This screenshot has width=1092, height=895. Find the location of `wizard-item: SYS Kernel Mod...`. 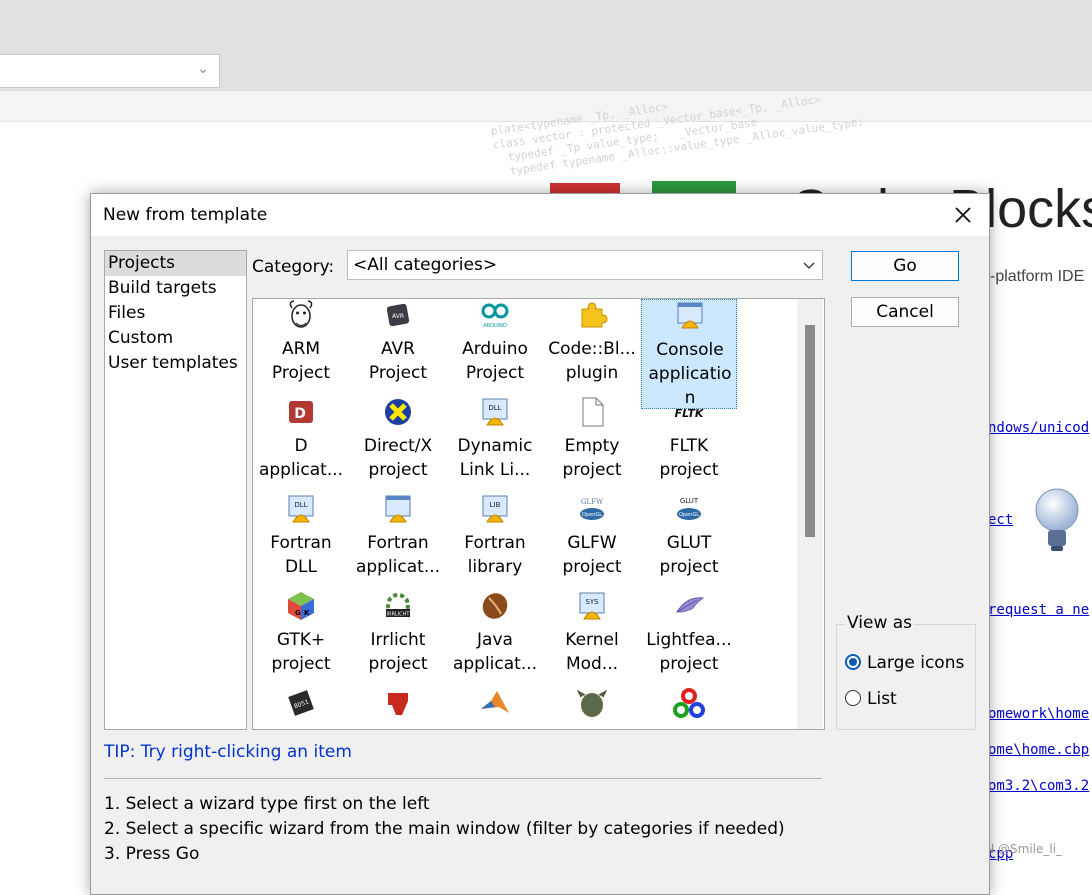

wizard-item: SYS Kernel Mod... is located at coordinates (592, 638).